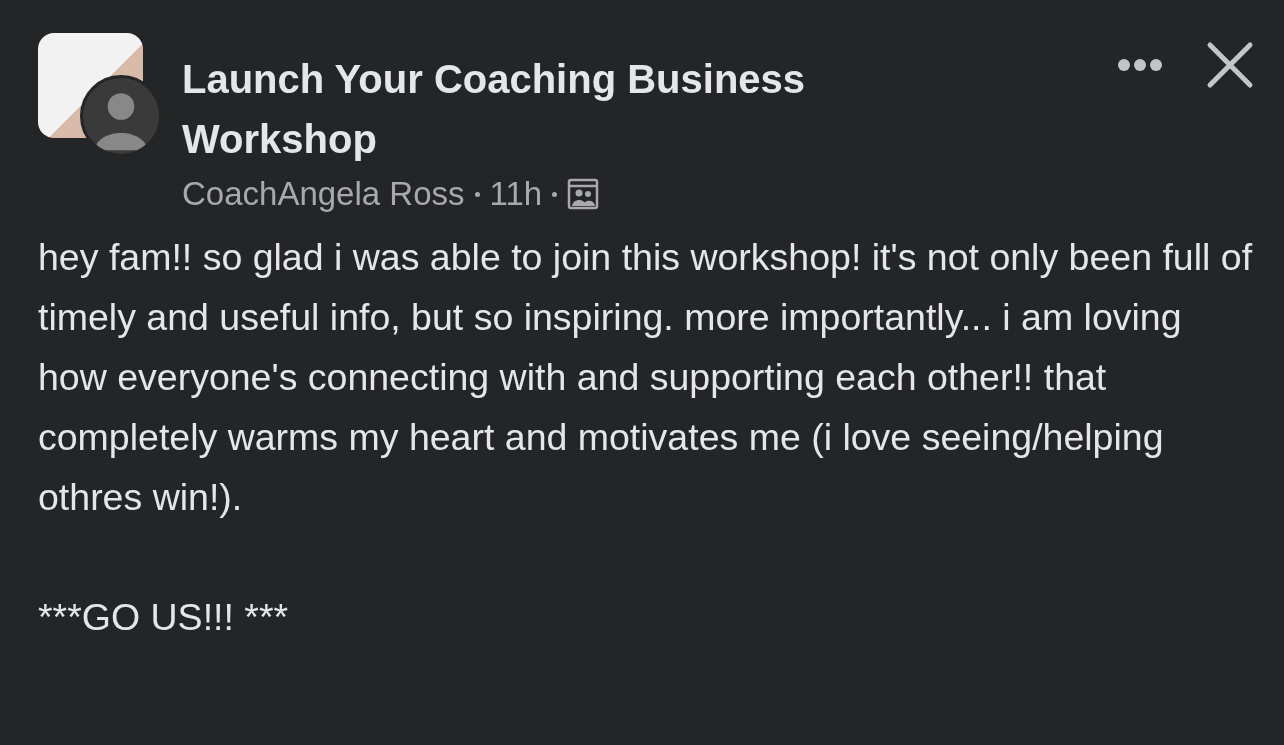 The width and height of the screenshot is (1284, 745). What do you see at coordinates (323, 194) in the screenshot?
I see `author-name: CoachAngela Ross` at bounding box center [323, 194].